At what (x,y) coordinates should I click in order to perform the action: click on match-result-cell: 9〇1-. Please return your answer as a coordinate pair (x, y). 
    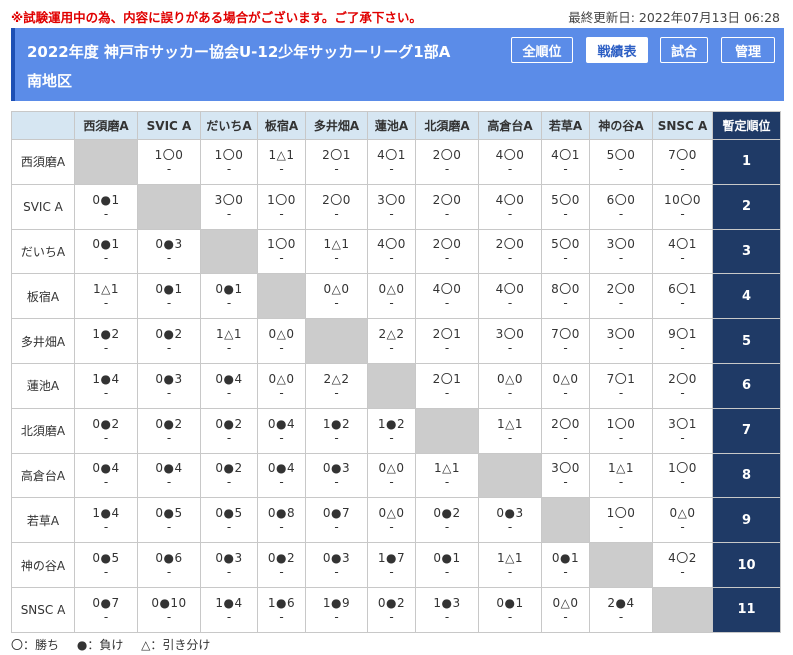
    Looking at the image, I should click on (682, 341).